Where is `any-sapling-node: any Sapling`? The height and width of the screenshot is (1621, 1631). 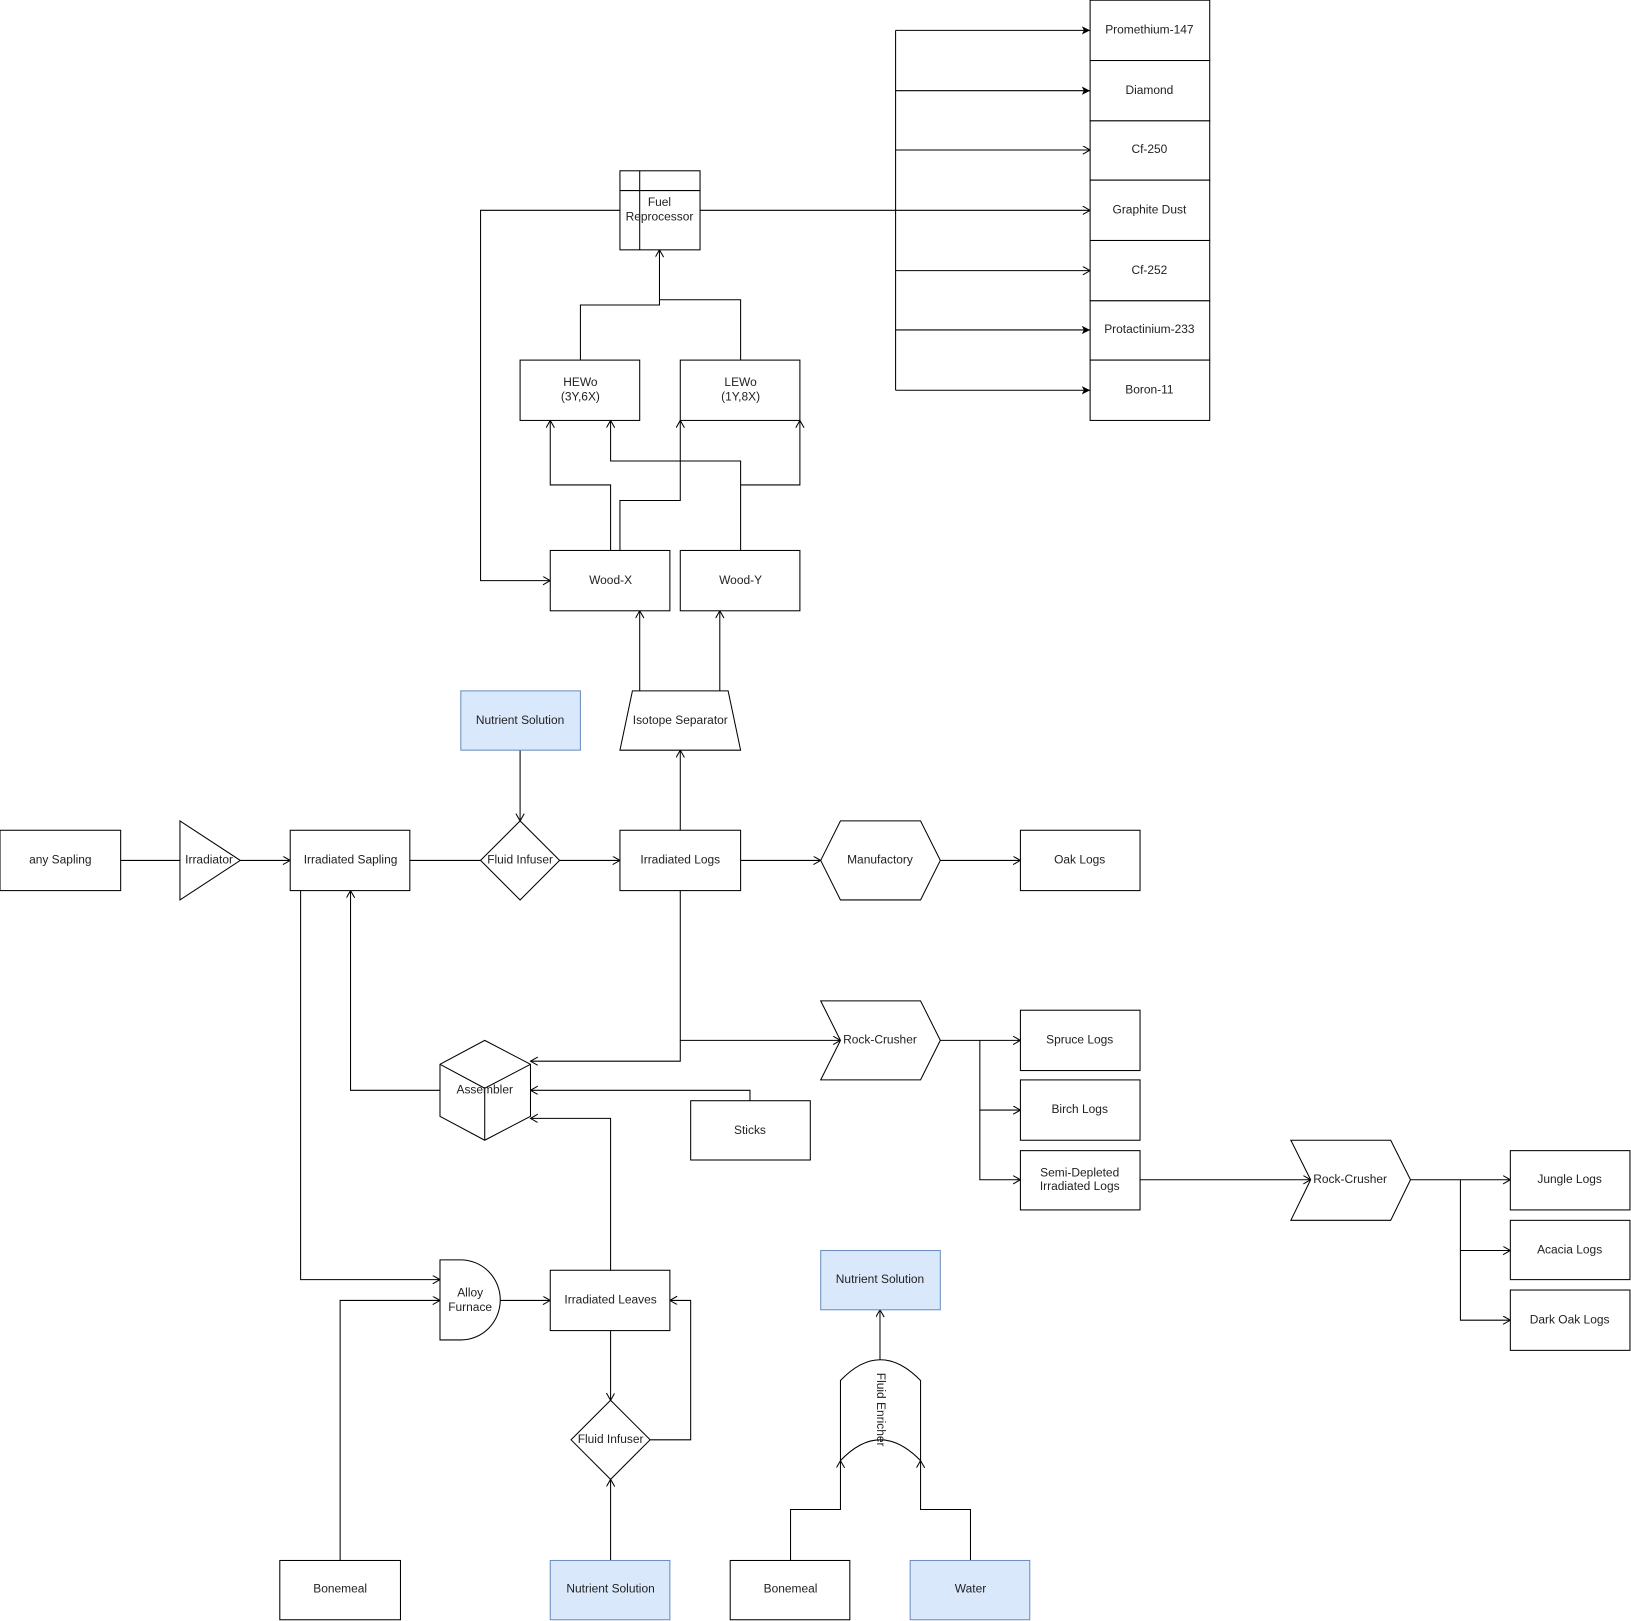 any-sapling-node: any Sapling is located at coordinates (61, 860).